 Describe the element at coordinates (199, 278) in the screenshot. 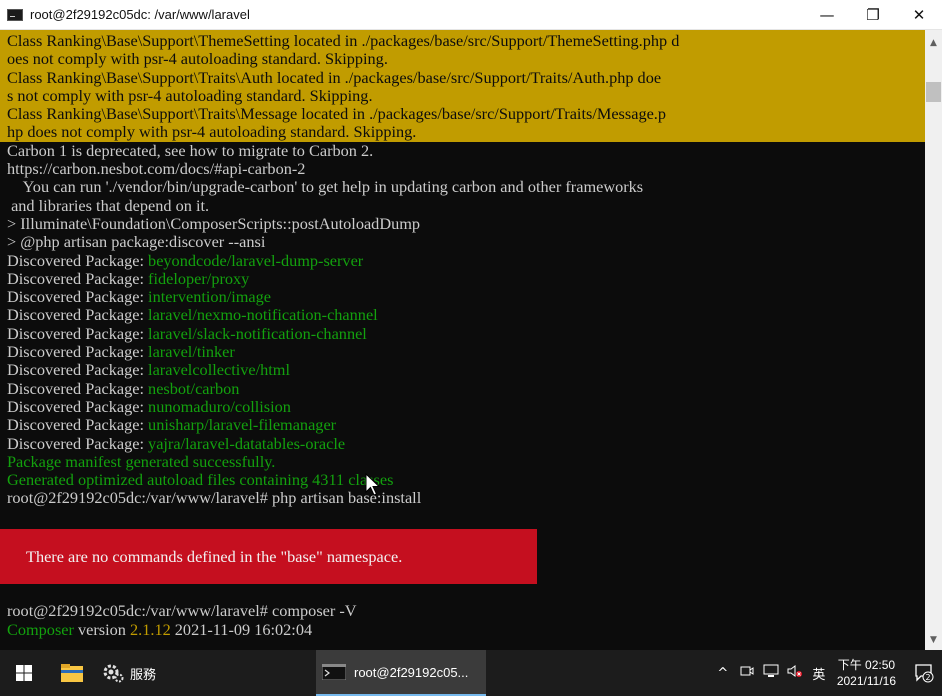

I see `package-name: fideloper/proxy` at that location.